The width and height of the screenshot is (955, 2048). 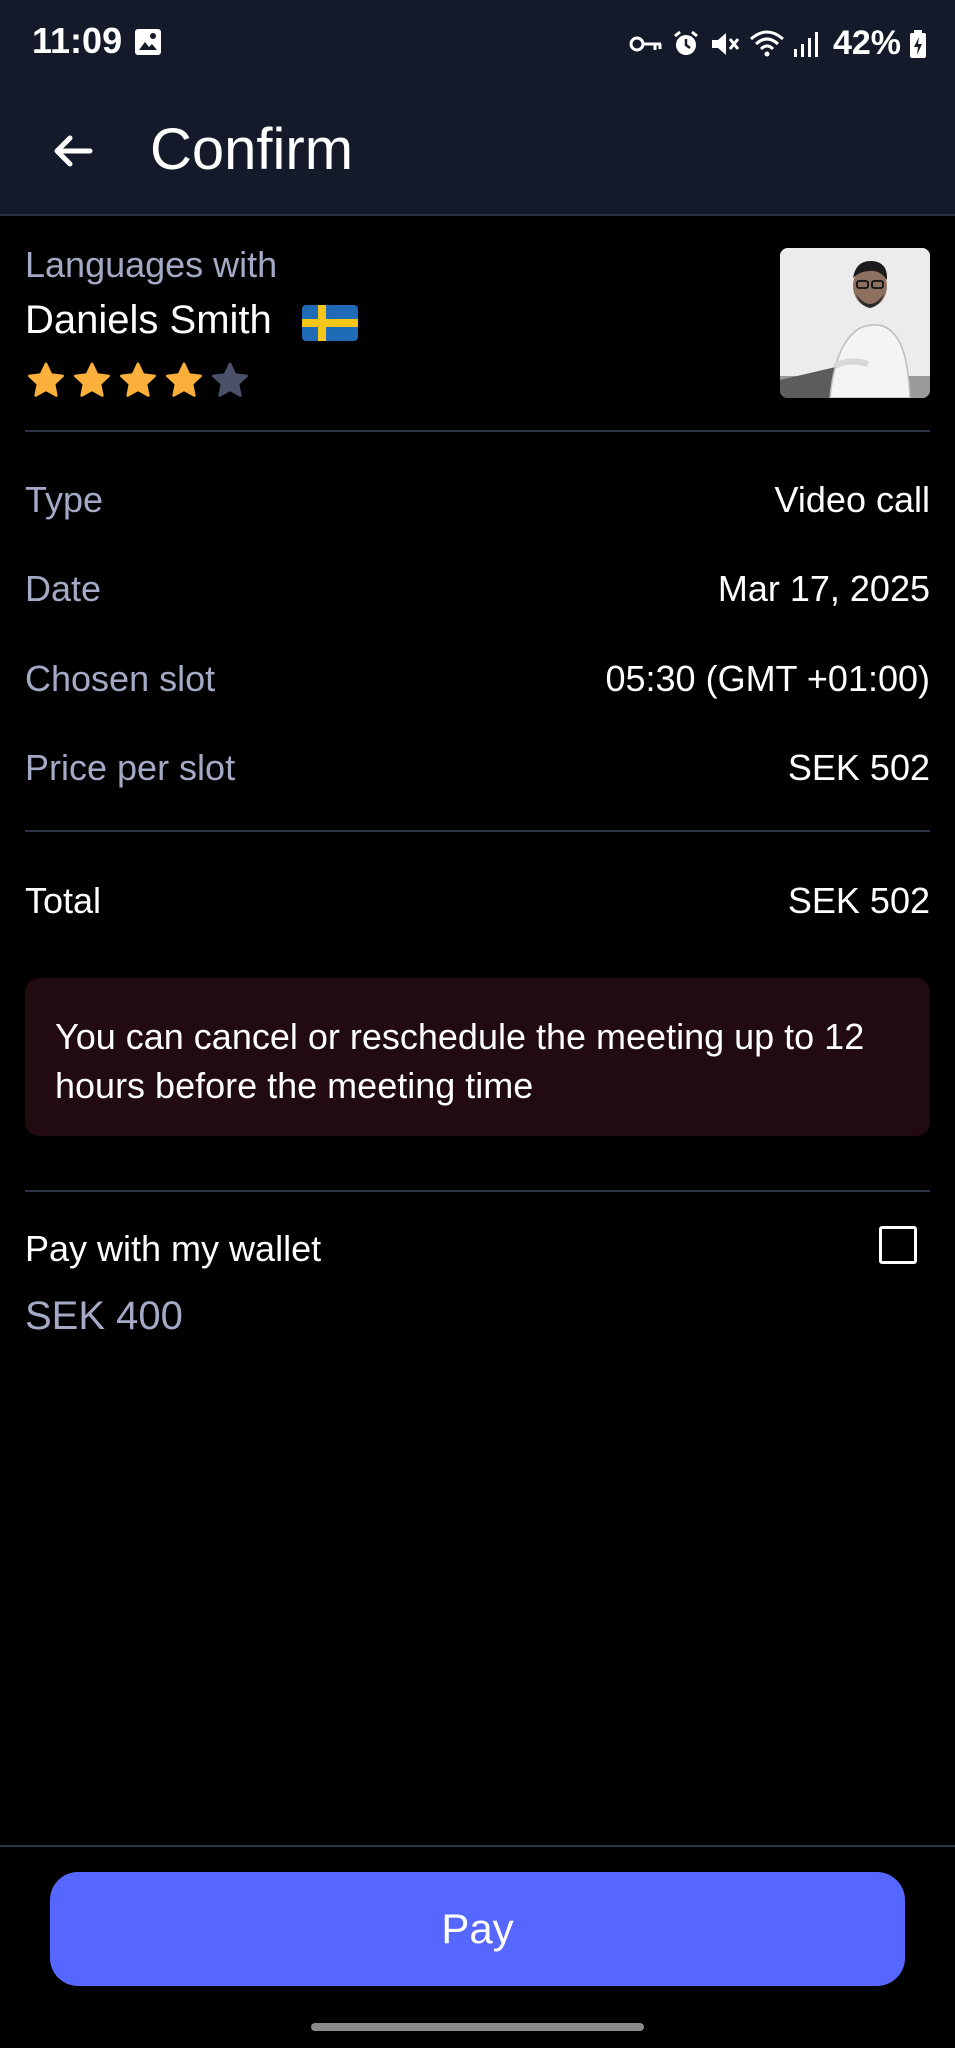 I want to click on wallet-amount: SEK 400, so click(x=104, y=1316).